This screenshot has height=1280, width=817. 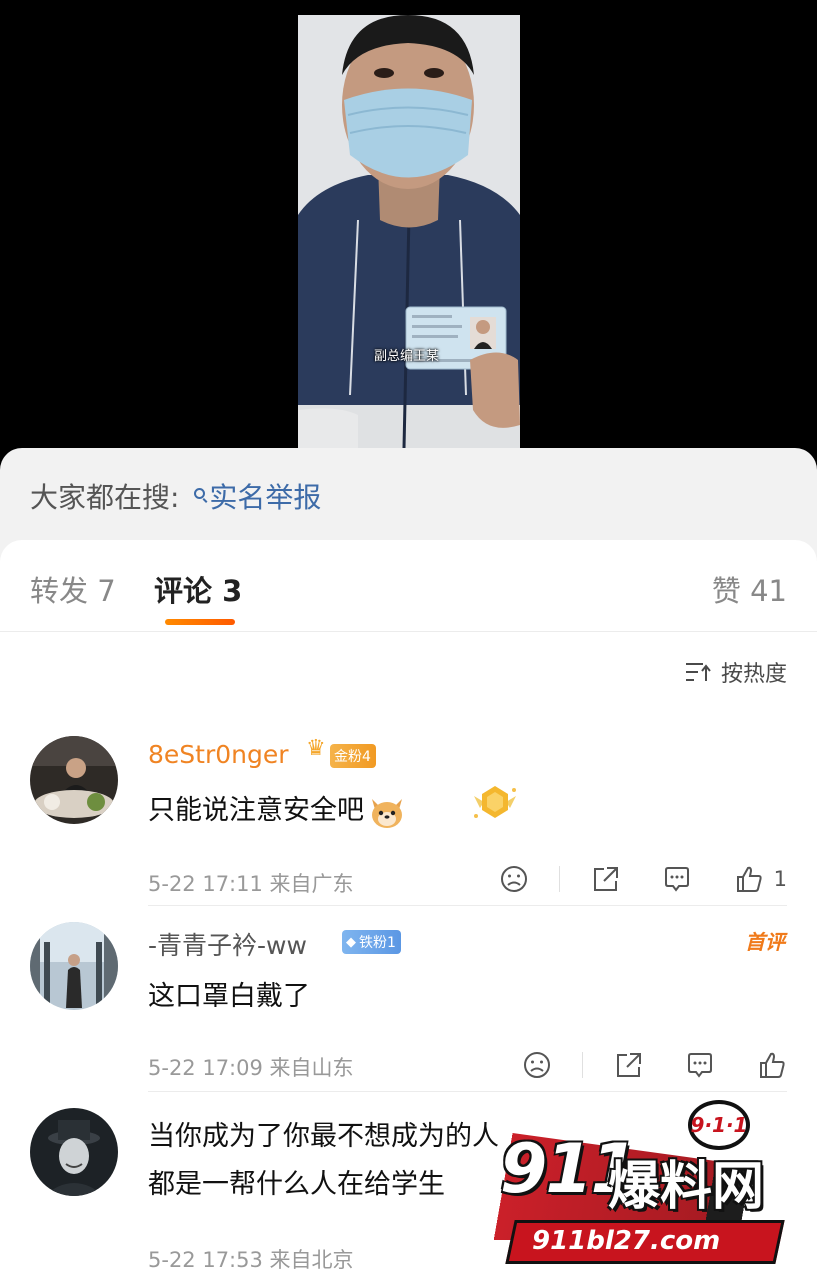 What do you see at coordinates (643, 879) in the screenshot?
I see `comment-actions: 1` at bounding box center [643, 879].